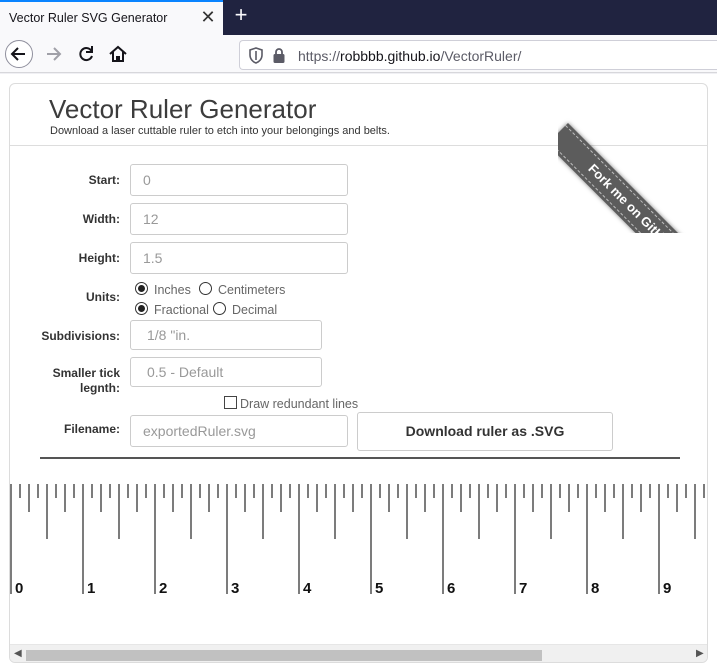 This screenshot has height=671, width=717. Describe the element at coordinates (667, 588) in the screenshot. I see `ruler-number: 9` at that location.